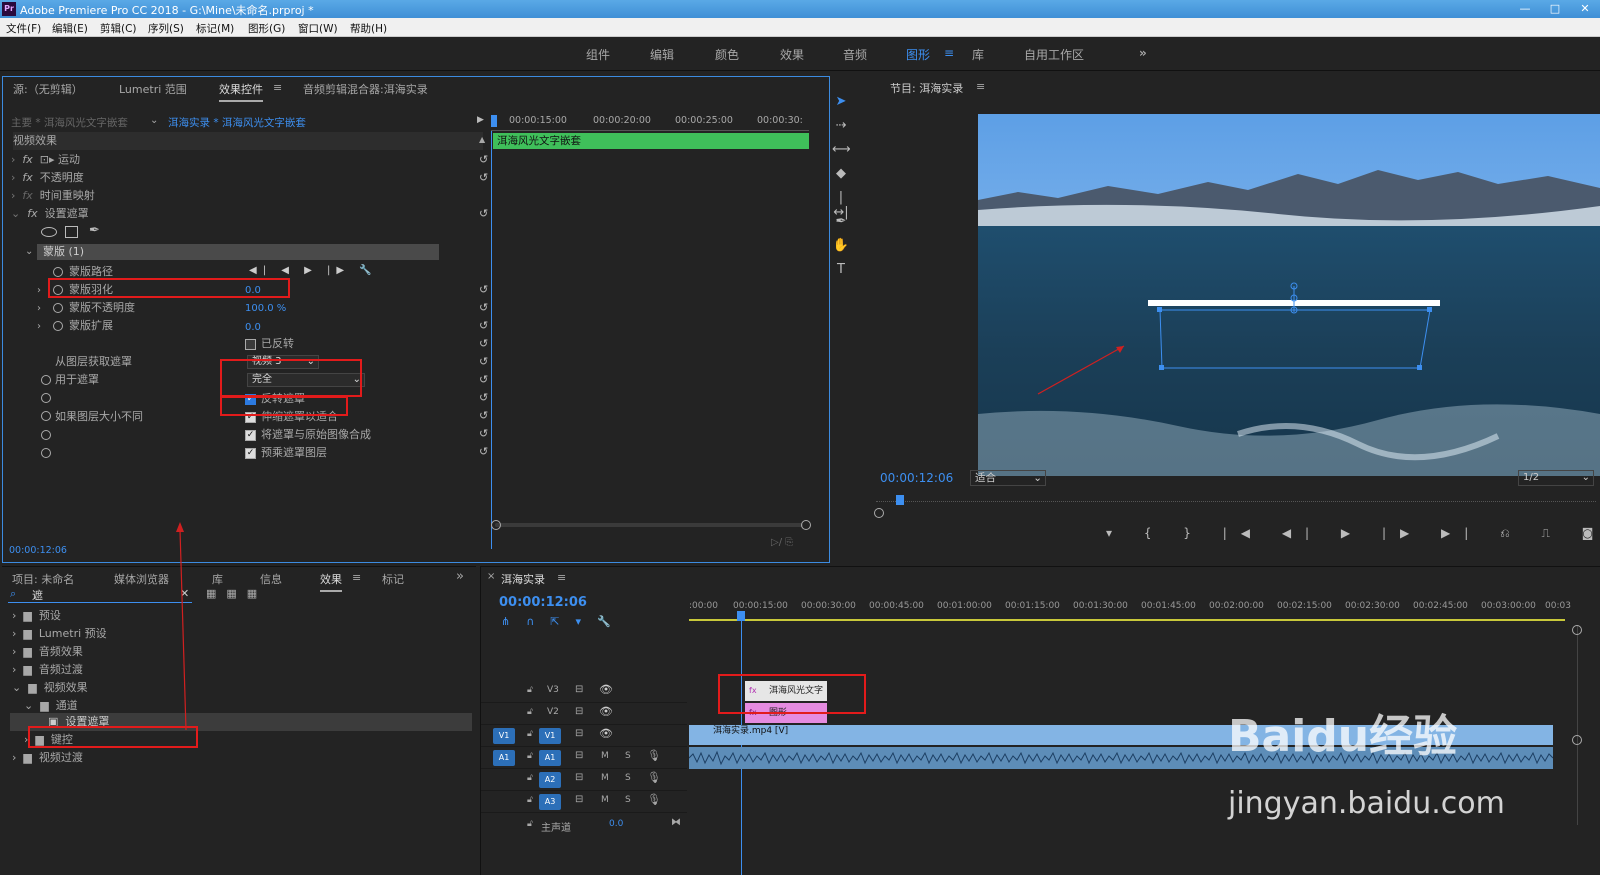  What do you see at coordinates (153, 89) in the screenshot?
I see `tab-lumetri-scopes: Lumetri 范围` at bounding box center [153, 89].